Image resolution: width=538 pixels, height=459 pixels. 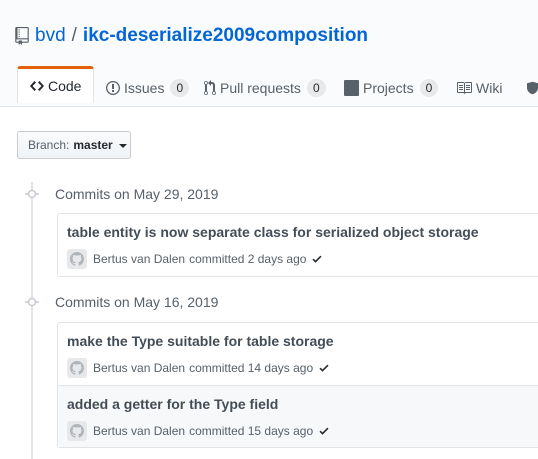 I want to click on tab-wiki: Wiki, so click(x=479, y=88).